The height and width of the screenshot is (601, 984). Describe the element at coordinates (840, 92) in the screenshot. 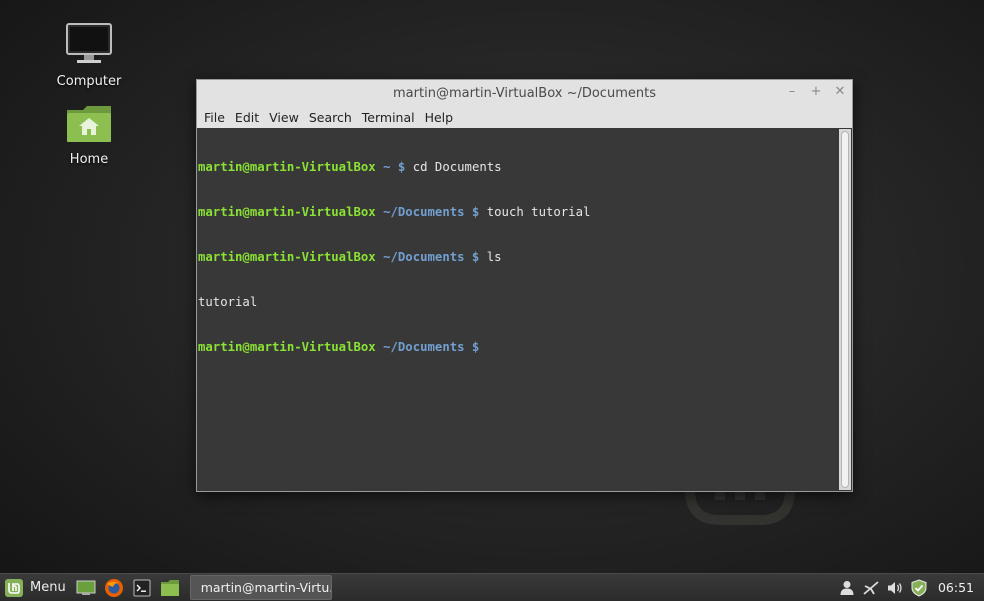

I see `close-button: ✕` at that location.